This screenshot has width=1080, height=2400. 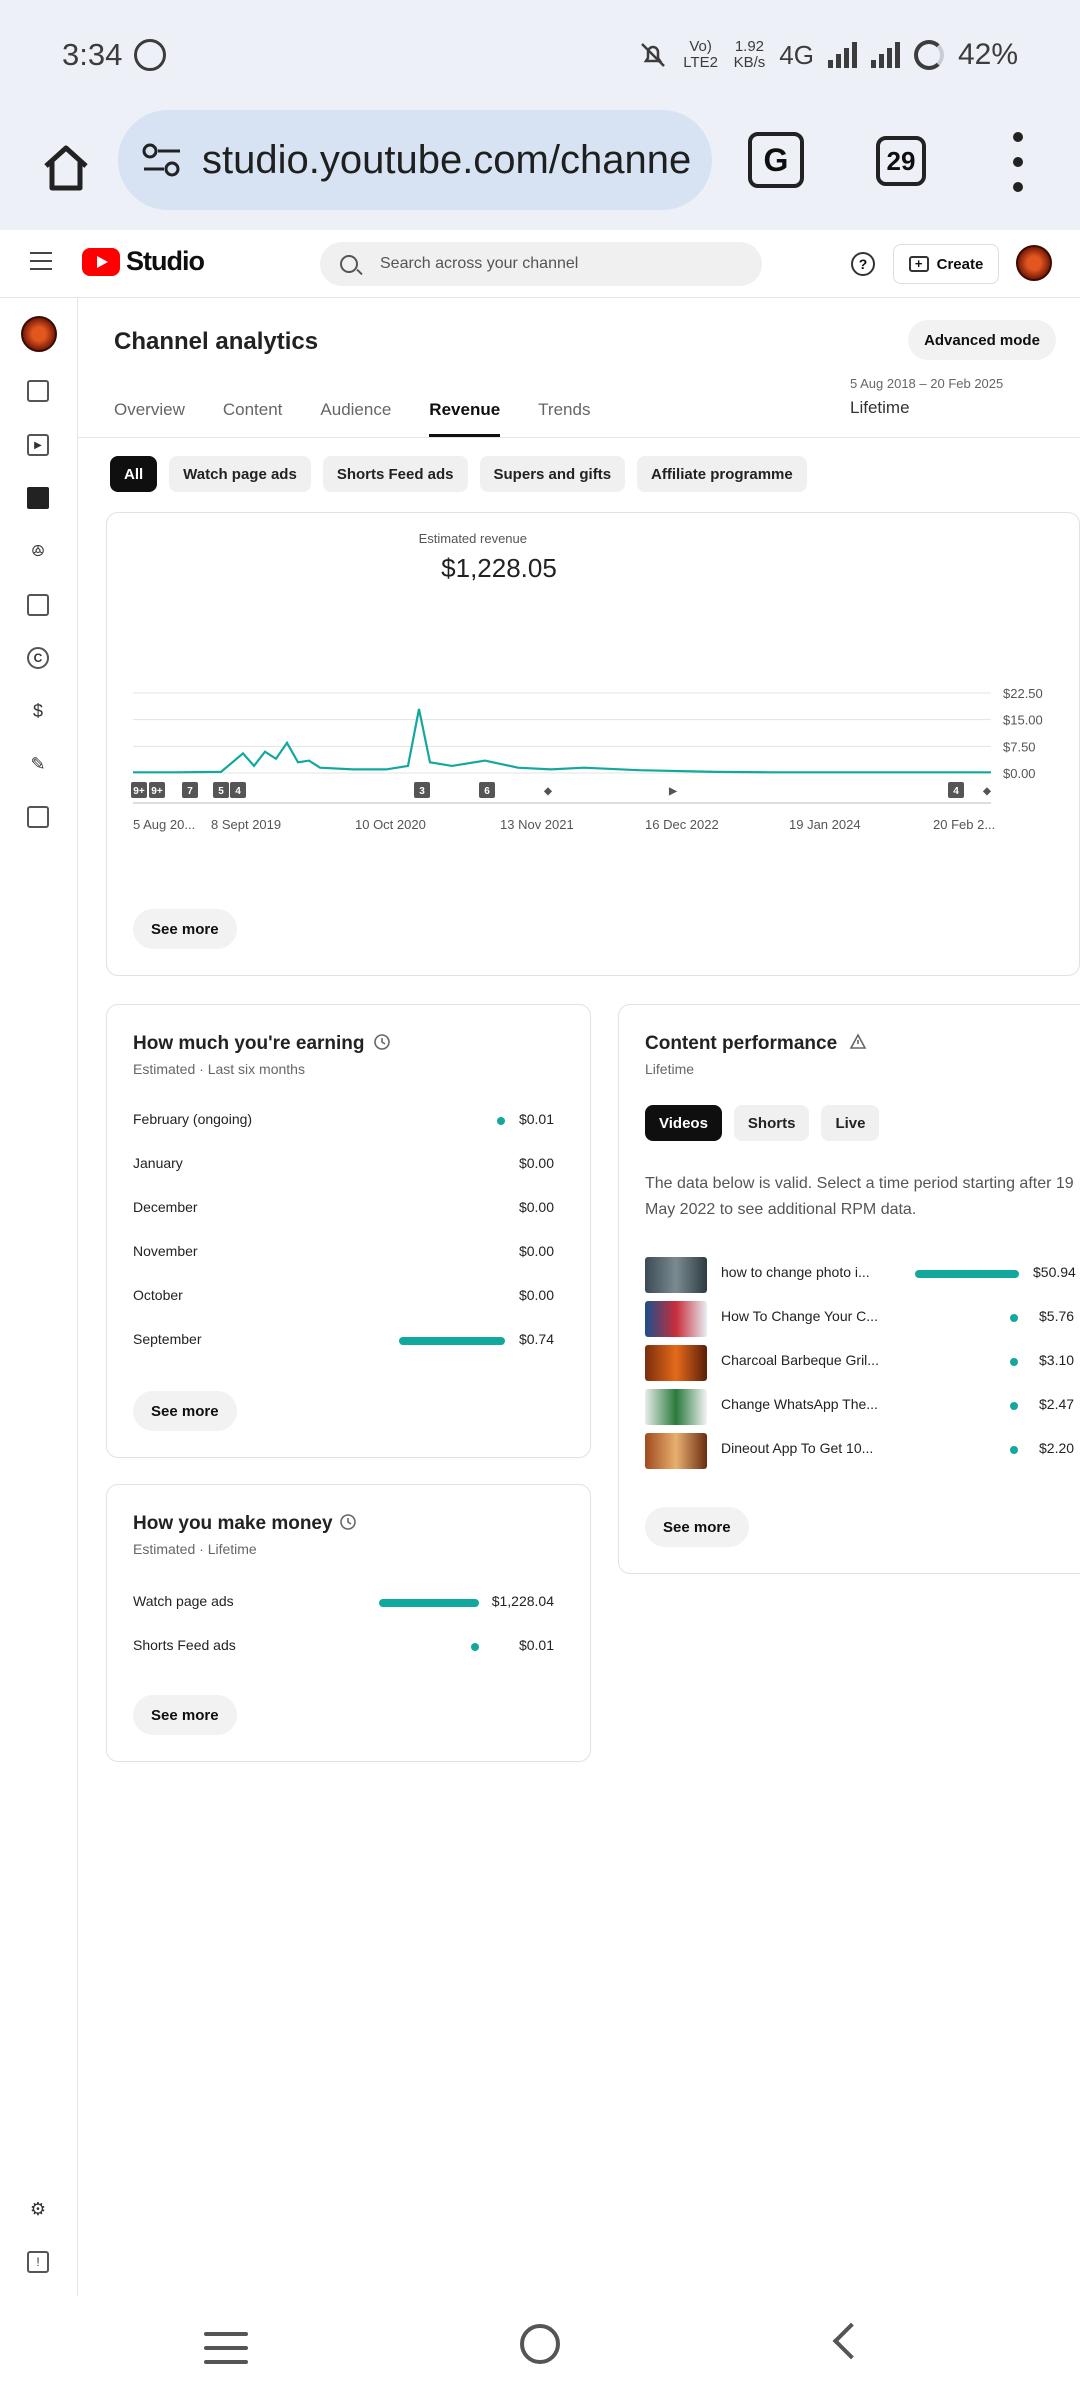 I want to click on search-input: Search across your channel, so click(x=541, y=264).